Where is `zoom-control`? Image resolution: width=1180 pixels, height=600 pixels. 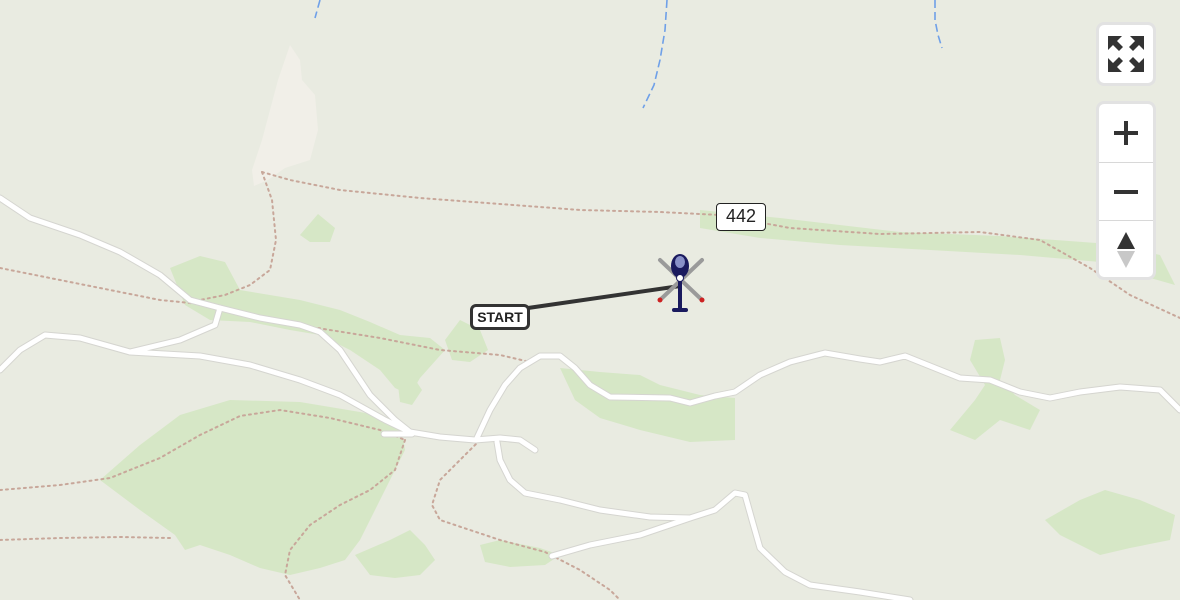
zoom-control is located at coordinates (1126, 190).